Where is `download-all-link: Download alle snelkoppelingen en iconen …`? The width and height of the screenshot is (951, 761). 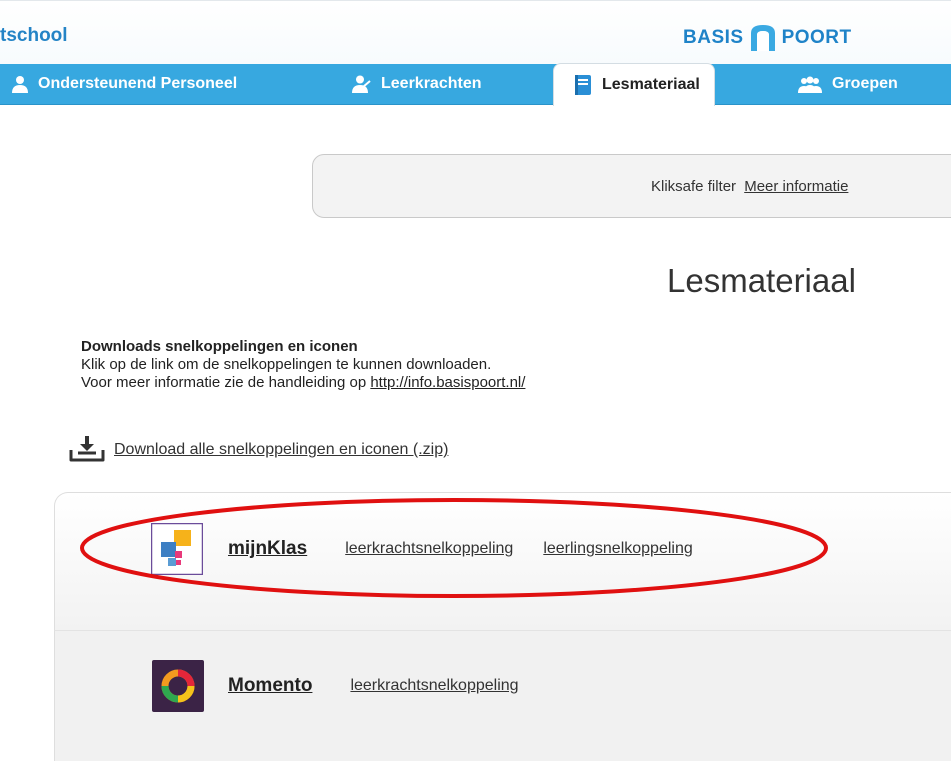 download-all-link: Download alle snelkoppelingen en iconen … is located at coordinates (258, 450).